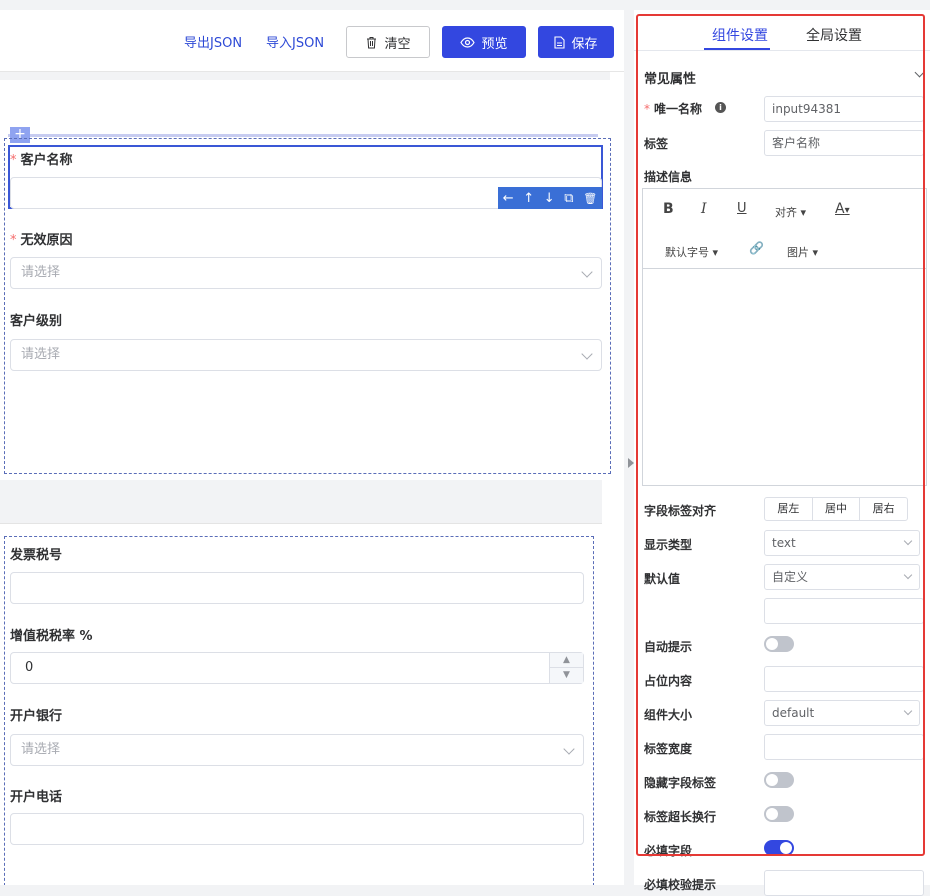  Describe the element at coordinates (844, 143) in the screenshot. I see `label-input: 客户名称` at that location.